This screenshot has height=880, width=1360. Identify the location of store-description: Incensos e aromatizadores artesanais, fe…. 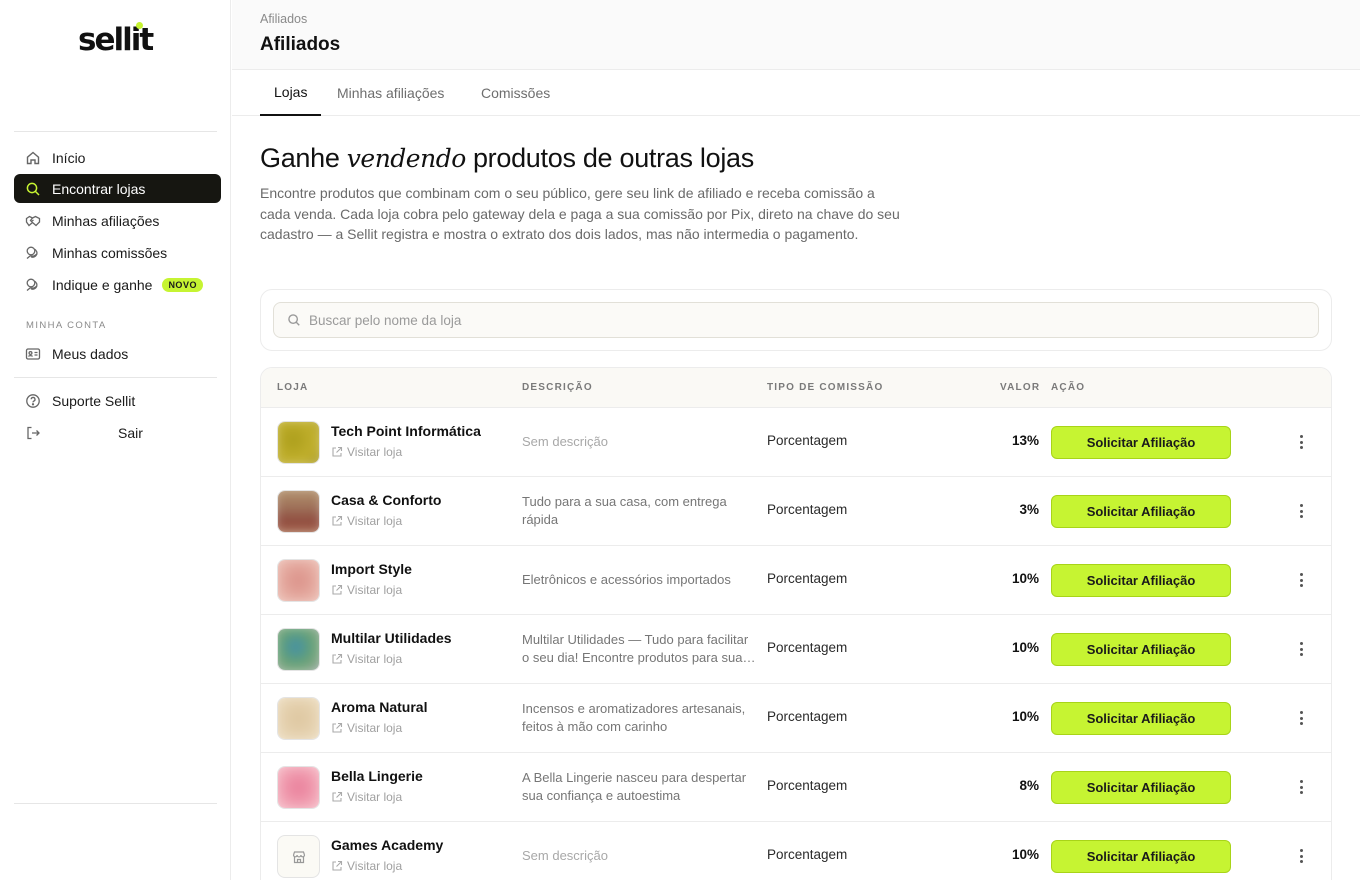
(634, 717).